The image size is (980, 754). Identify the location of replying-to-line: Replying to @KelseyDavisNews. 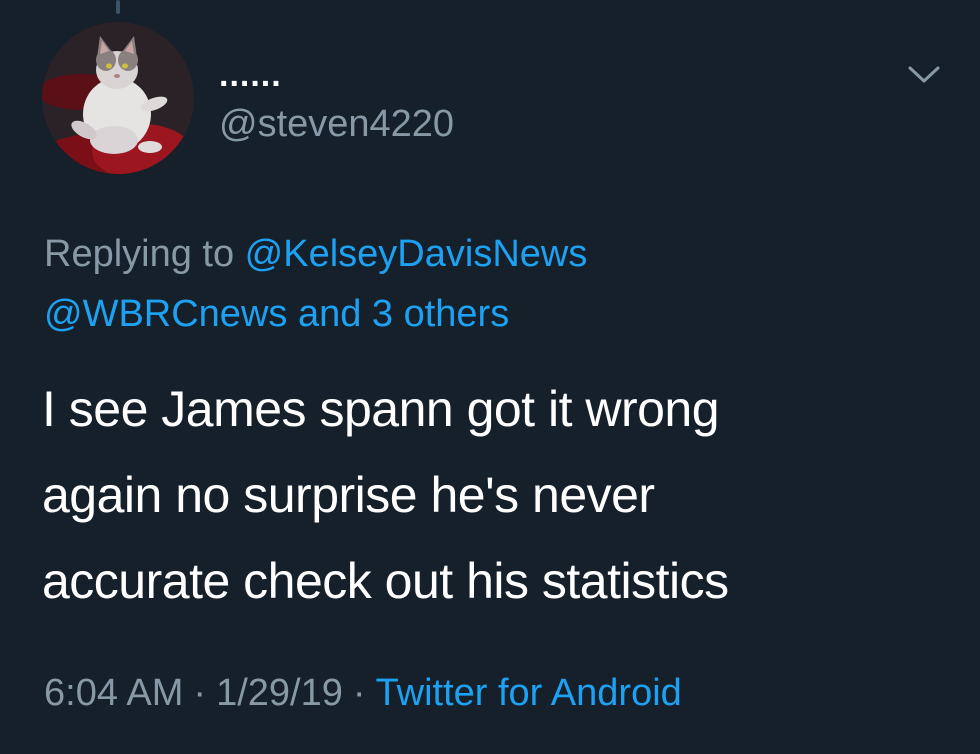
(315, 254).